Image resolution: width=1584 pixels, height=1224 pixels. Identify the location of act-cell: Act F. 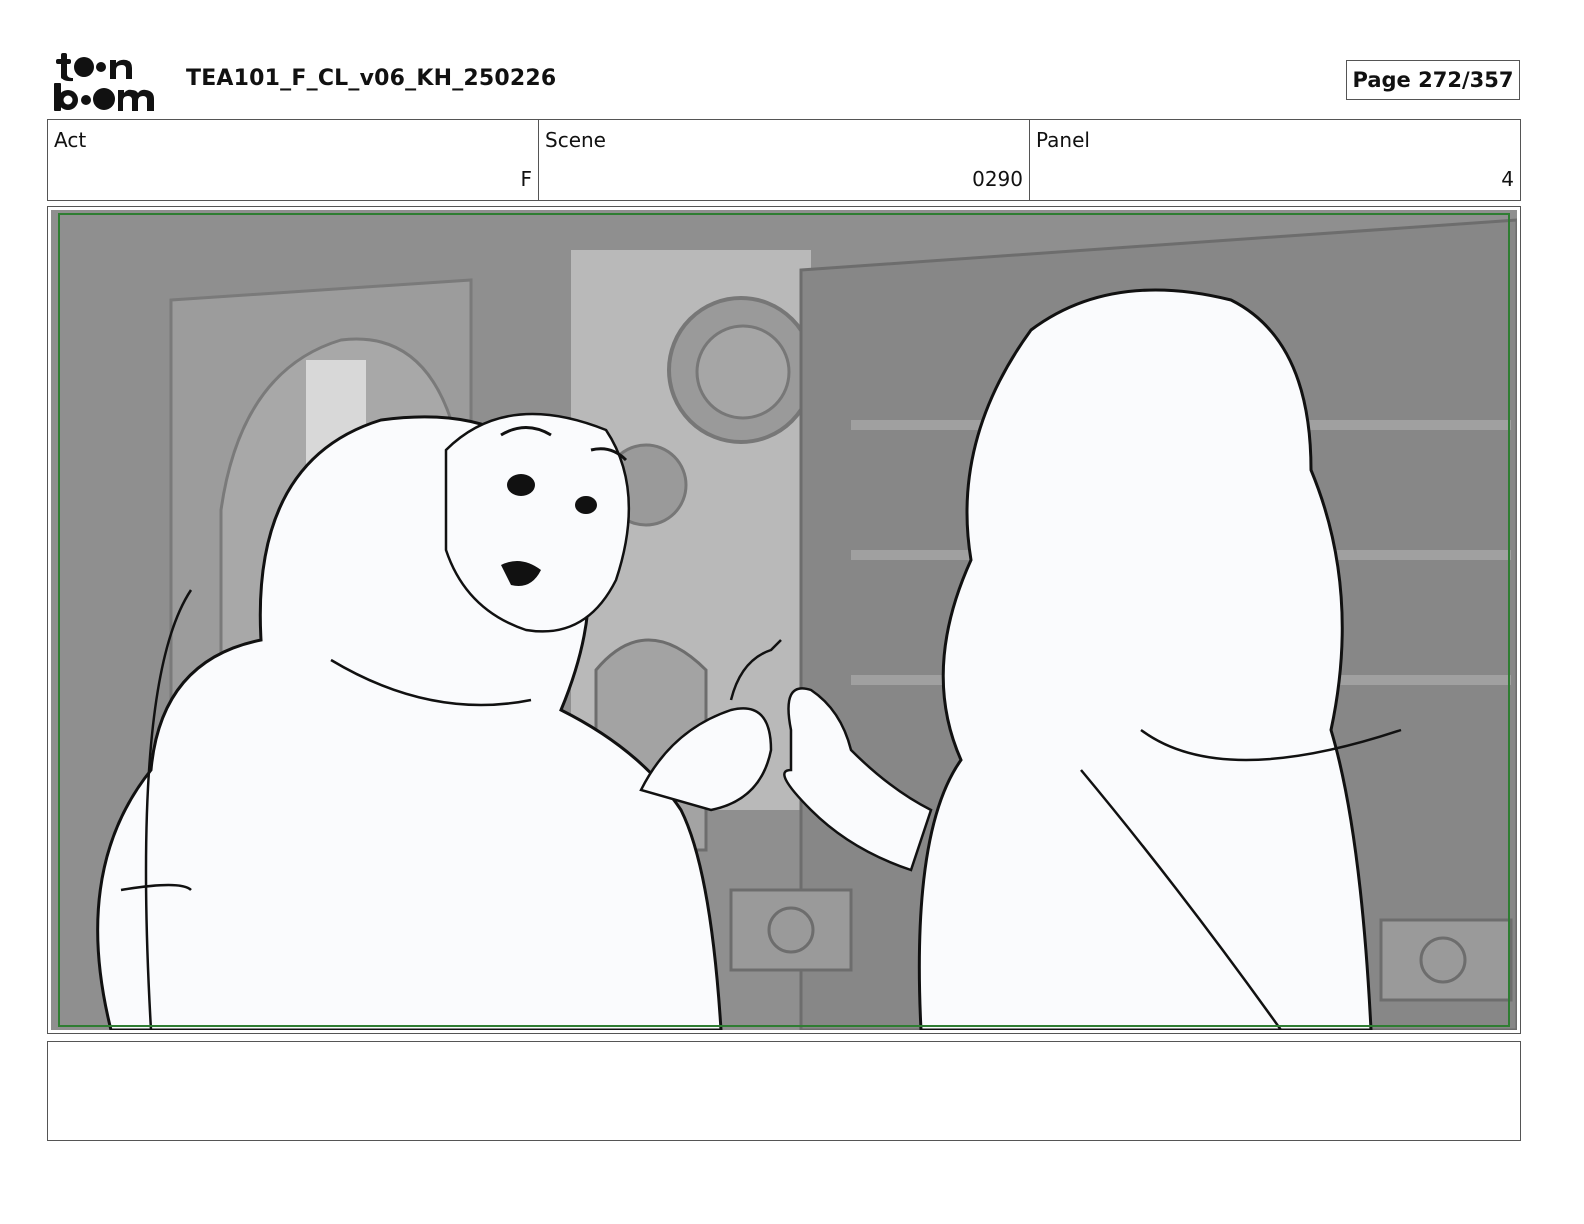
(293, 160).